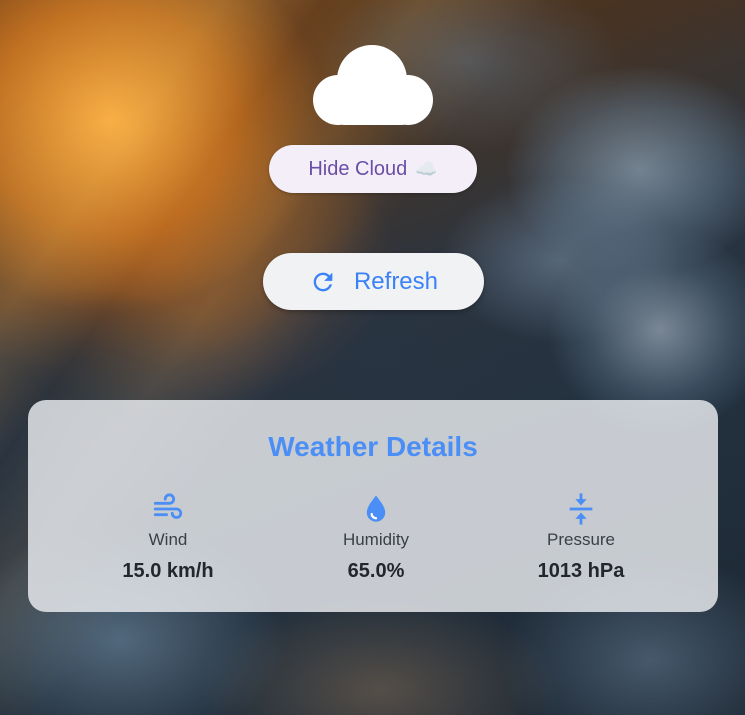 This screenshot has height=715, width=745. What do you see at coordinates (373, 446) in the screenshot?
I see `details-title: Weather Details` at bounding box center [373, 446].